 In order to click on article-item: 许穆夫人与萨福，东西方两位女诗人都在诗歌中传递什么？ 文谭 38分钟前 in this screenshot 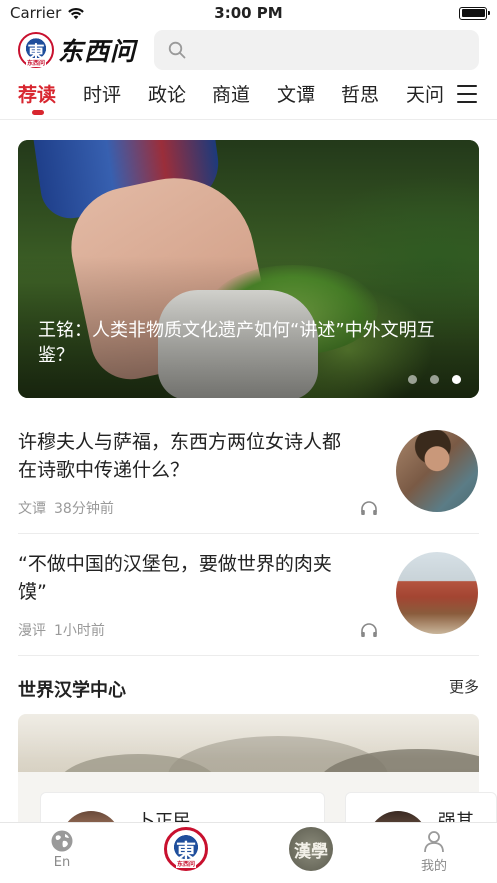, I will do `click(248, 474)`.